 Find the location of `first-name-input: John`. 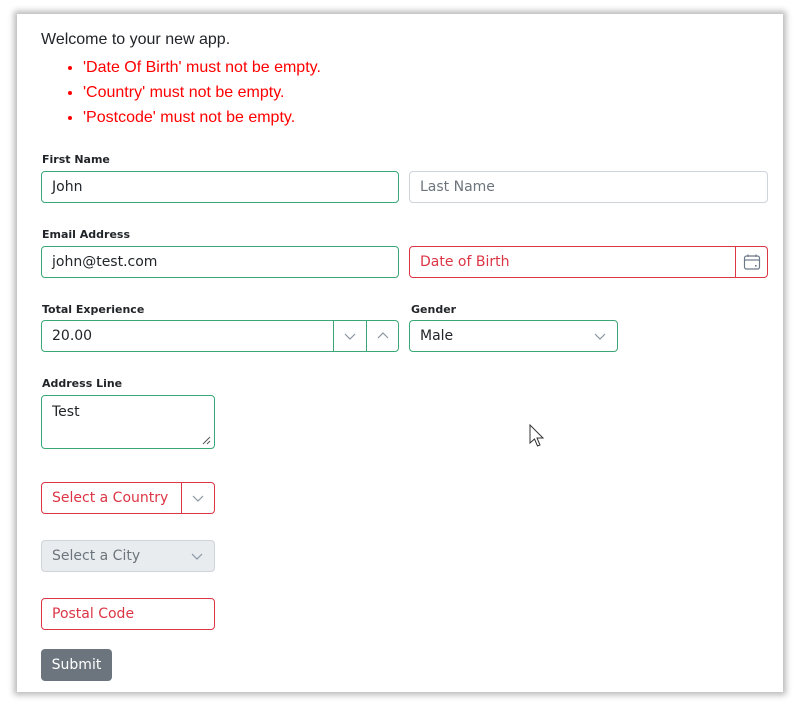

first-name-input: John is located at coordinates (220, 187).